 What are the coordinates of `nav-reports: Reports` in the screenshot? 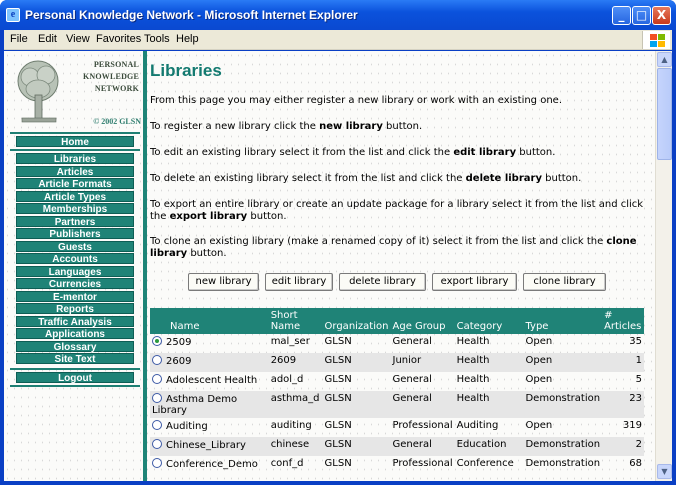 It's located at (75, 309).